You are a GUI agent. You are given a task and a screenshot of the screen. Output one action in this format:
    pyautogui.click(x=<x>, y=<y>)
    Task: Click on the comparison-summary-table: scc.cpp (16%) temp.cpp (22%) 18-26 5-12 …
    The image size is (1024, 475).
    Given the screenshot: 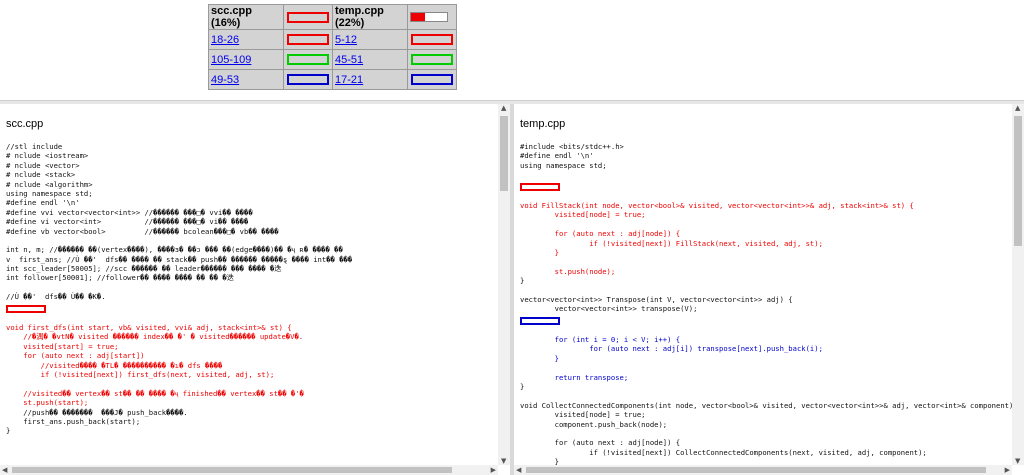 What is the action you would take?
    pyautogui.click(x=332, y=47)
    